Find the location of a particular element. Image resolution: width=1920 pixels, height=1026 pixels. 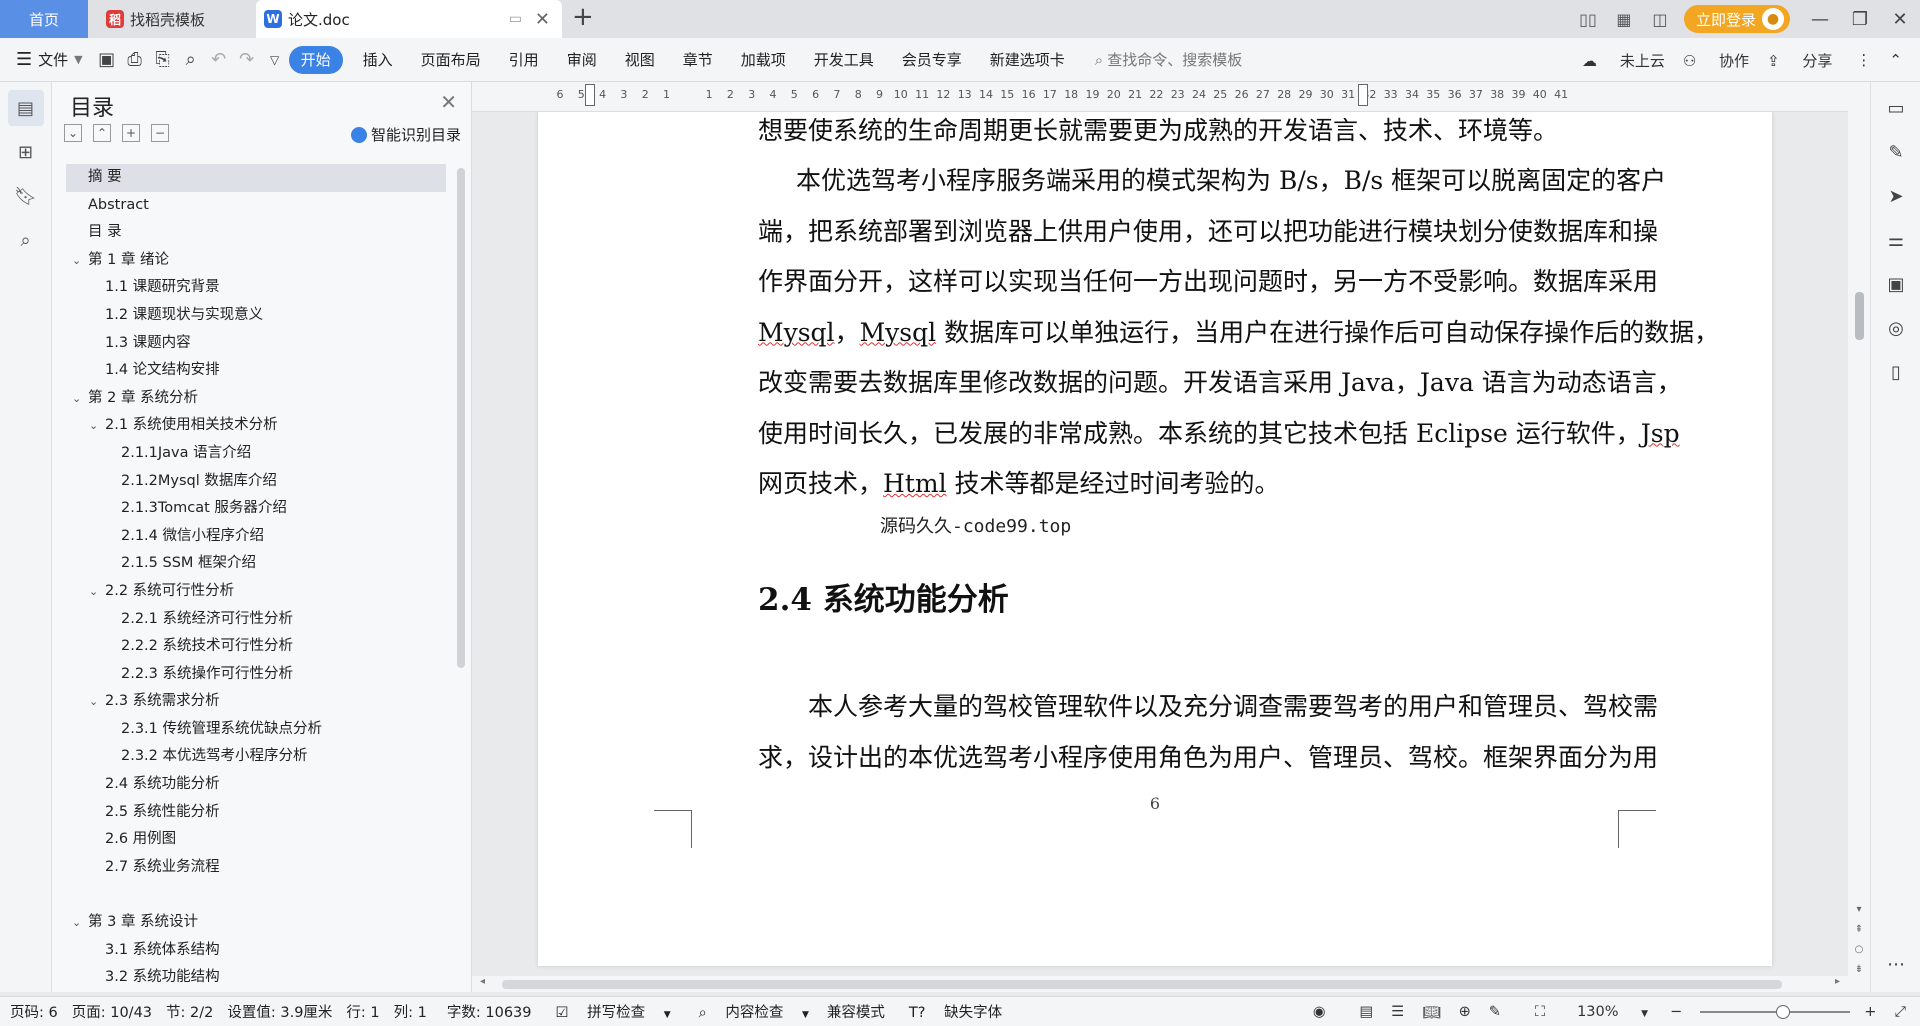

tab-find-template: 稻 找稻壳模板 is located at coordinates (174, 19).